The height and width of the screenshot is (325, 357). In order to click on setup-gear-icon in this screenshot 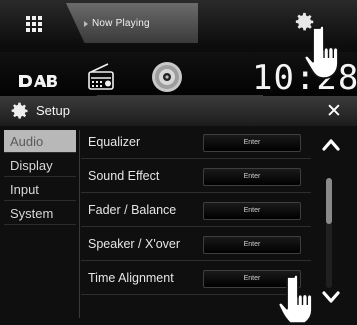, I will do `click(19, 110)`.